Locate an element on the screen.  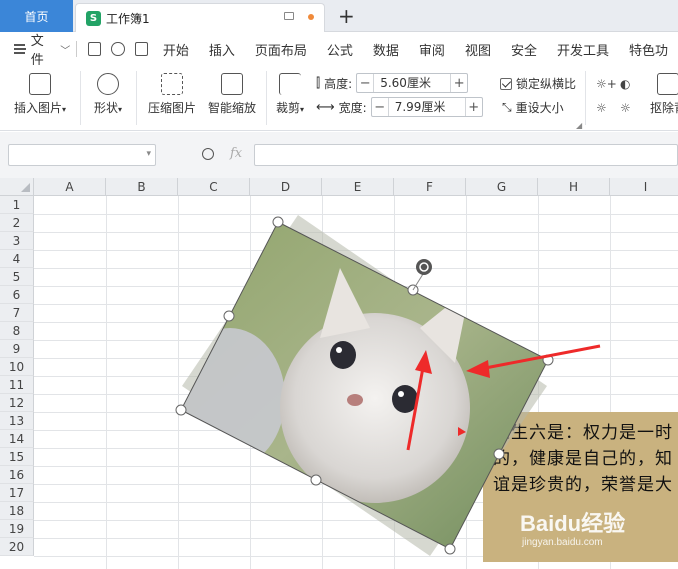
fx-icon: fx is located at coordinates (236, 153).